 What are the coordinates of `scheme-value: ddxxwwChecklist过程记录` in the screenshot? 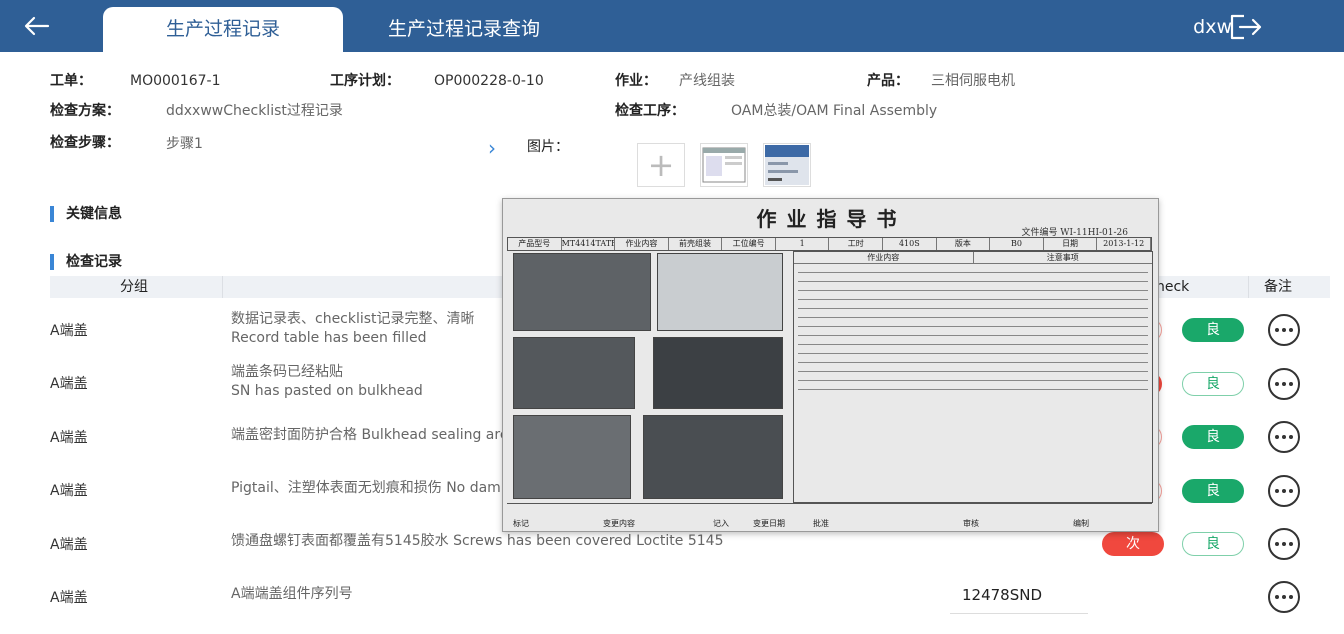 It's located at (254, 111).